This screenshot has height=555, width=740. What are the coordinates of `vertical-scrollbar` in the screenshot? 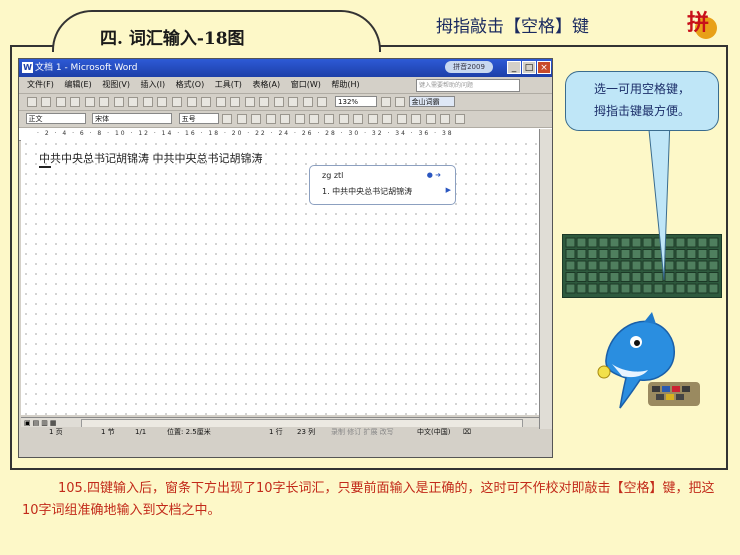 It's located at (545, 279).